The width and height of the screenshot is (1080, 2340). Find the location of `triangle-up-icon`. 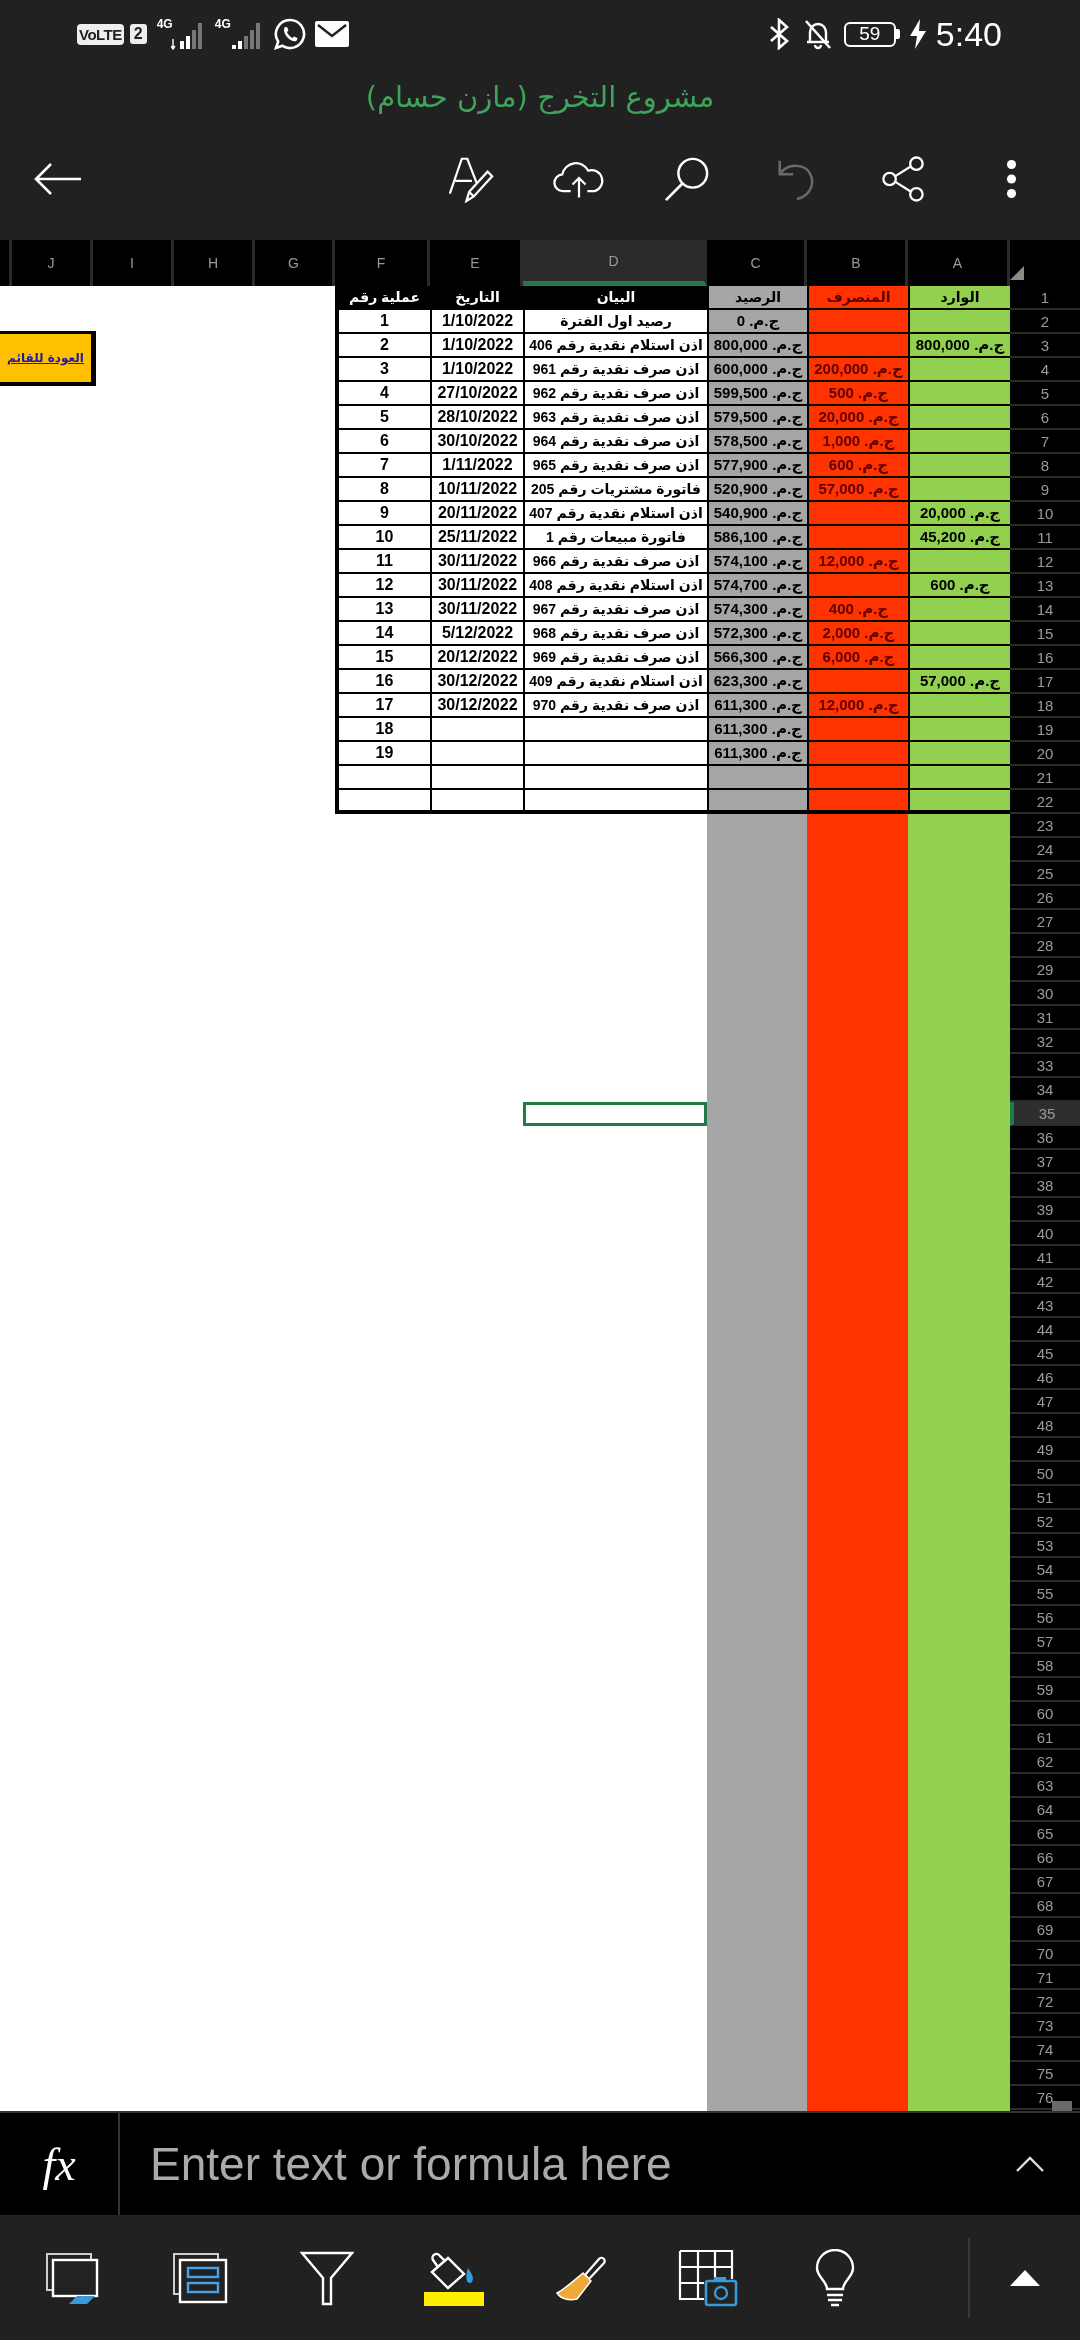

triangle-up-icon is located at coordinates (1025, 2277).